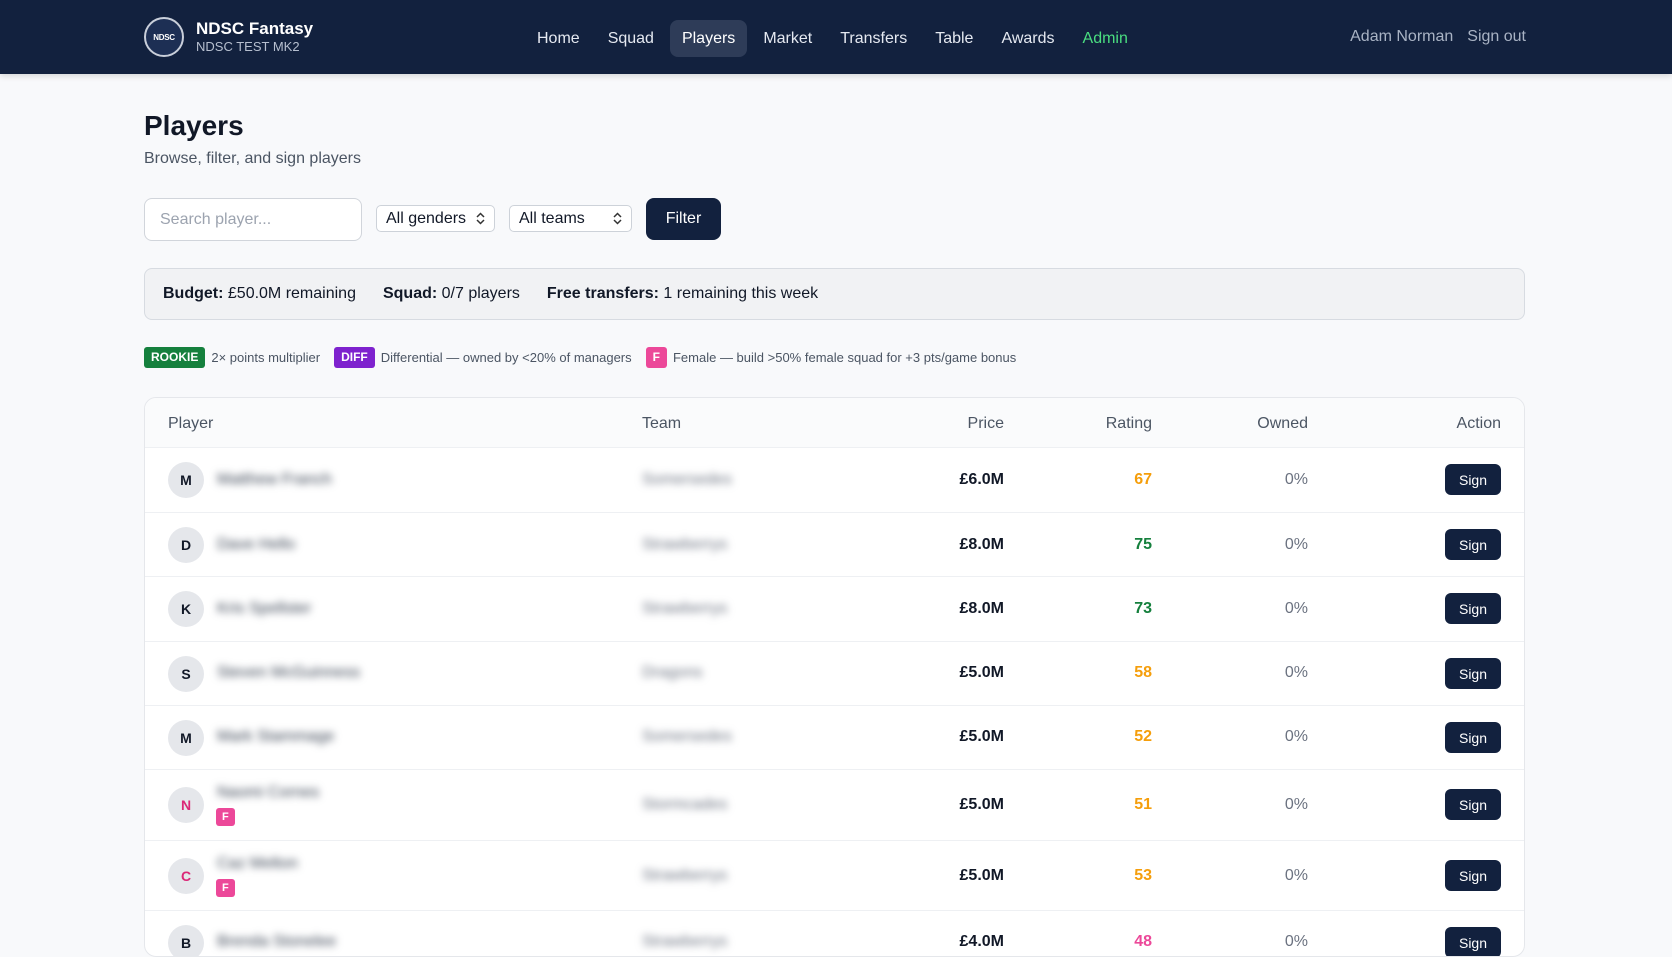 The height and width of the screenshot is (957, 1672). What do you see at coordinates (787, 38) in the screenshot?
I see `nav-item-market: Market` at bounding box center [787, 38].